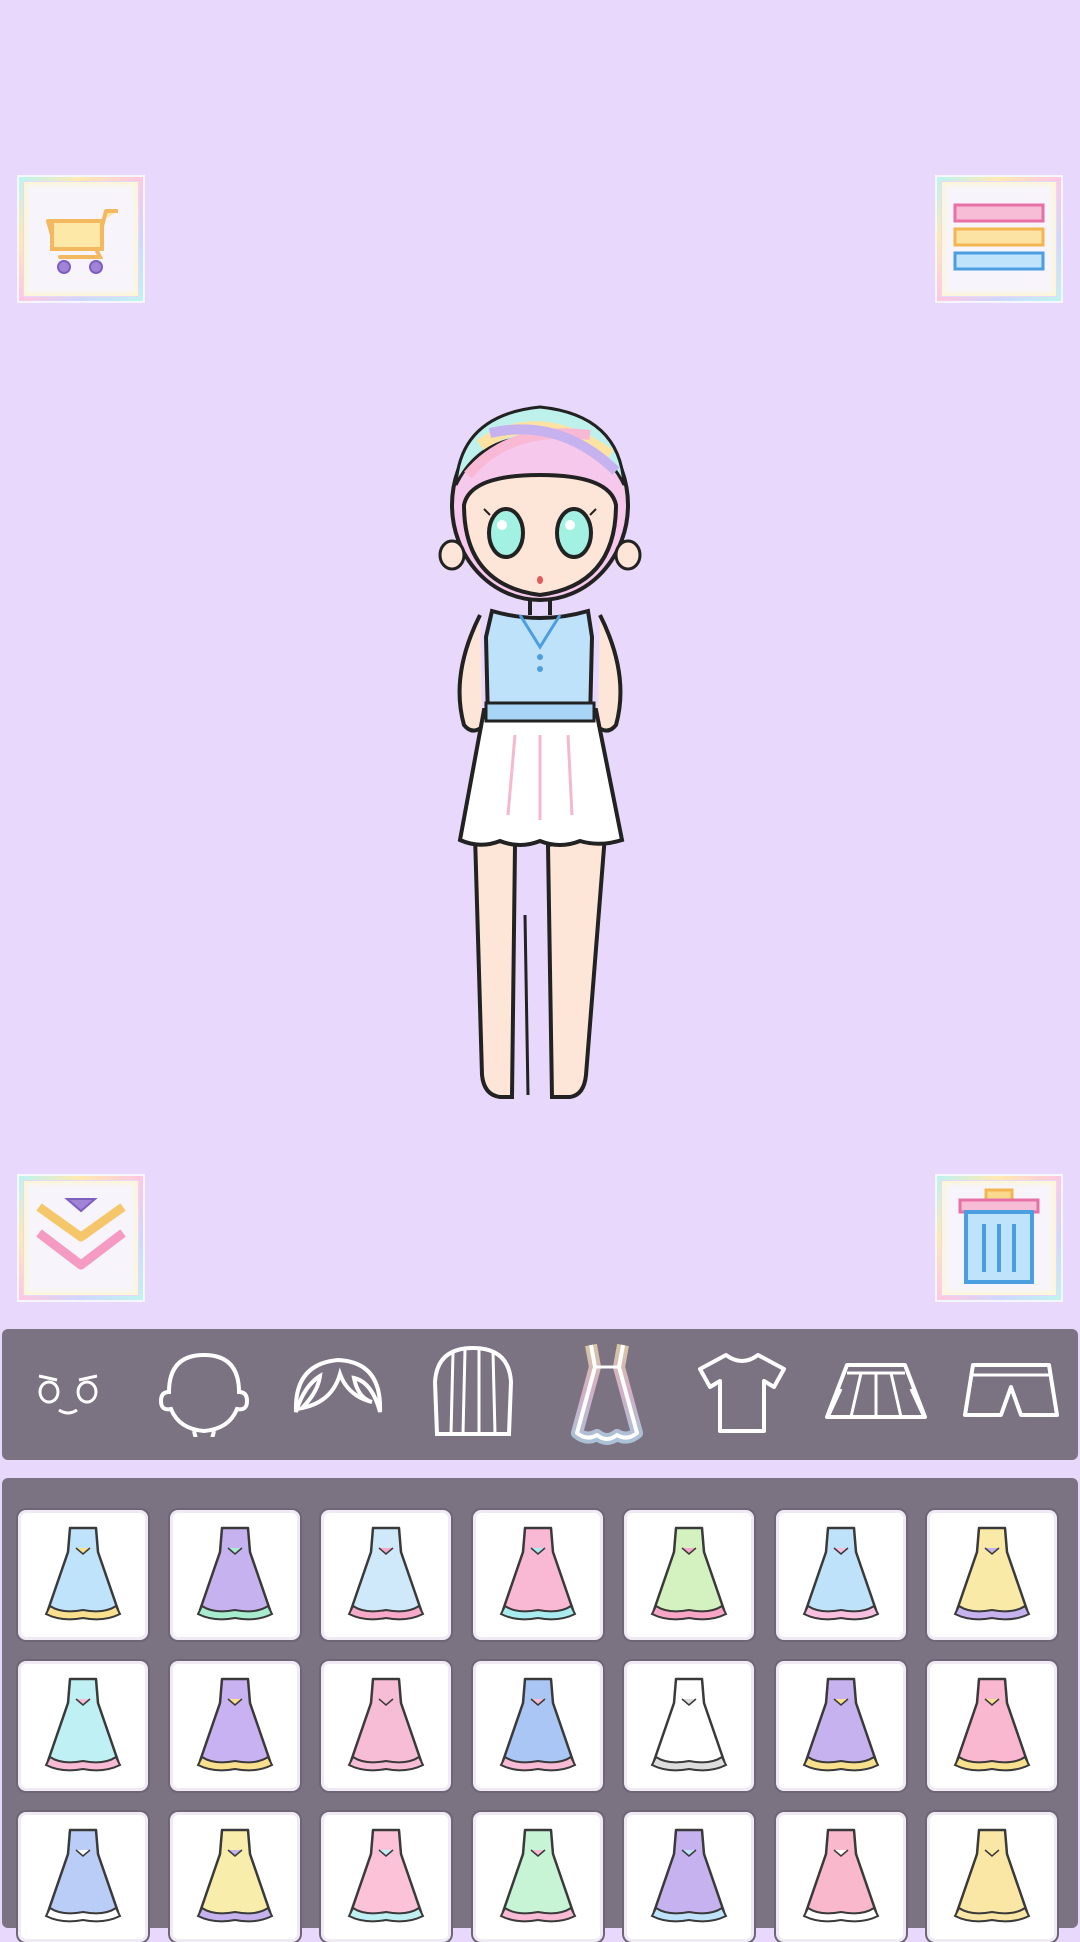 Image resolution: width=1080 pixels, height=1942 pixels. Describe the element at coordinates (540, 740) in the screenshot. I see `character-avatar` at that location.